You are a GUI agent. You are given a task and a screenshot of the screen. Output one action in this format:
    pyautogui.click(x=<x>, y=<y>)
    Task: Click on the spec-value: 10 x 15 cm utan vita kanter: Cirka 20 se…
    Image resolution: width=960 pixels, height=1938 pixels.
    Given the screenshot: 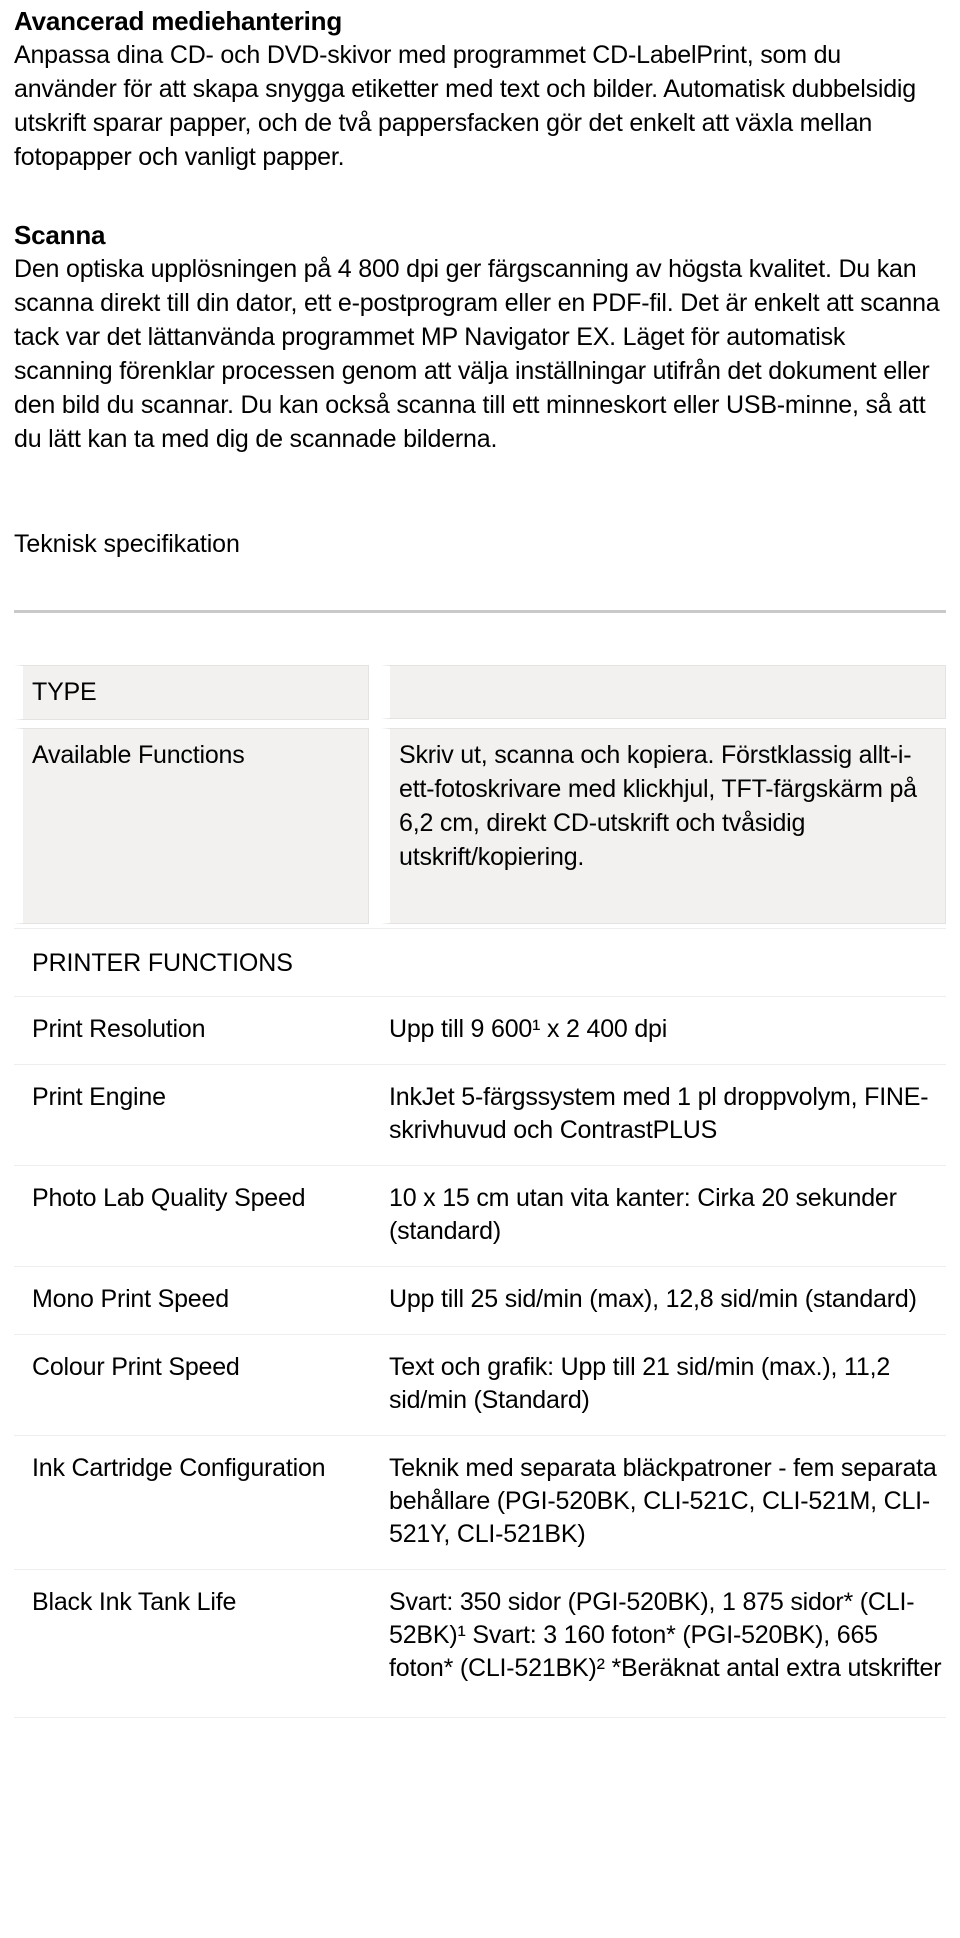 What is the action you would take?
    pyautogui.click(x=643, y=1214)
    